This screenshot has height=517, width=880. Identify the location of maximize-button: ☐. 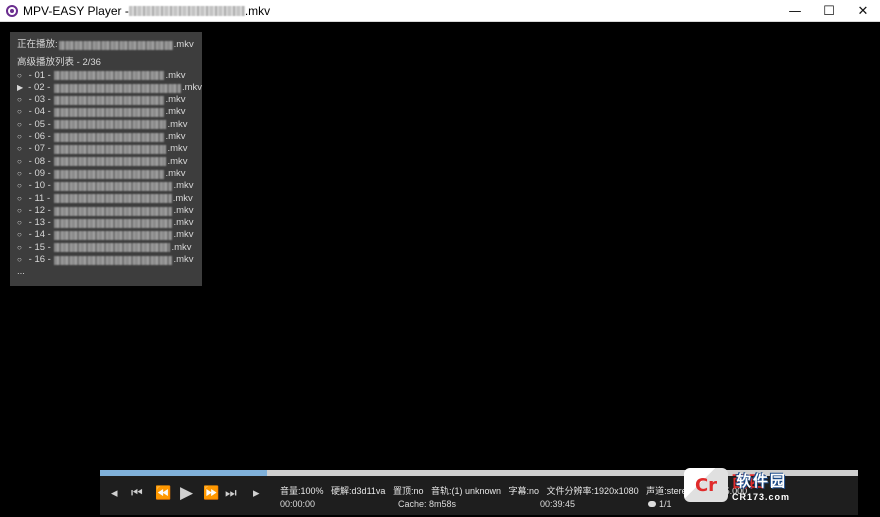
(829, 11).